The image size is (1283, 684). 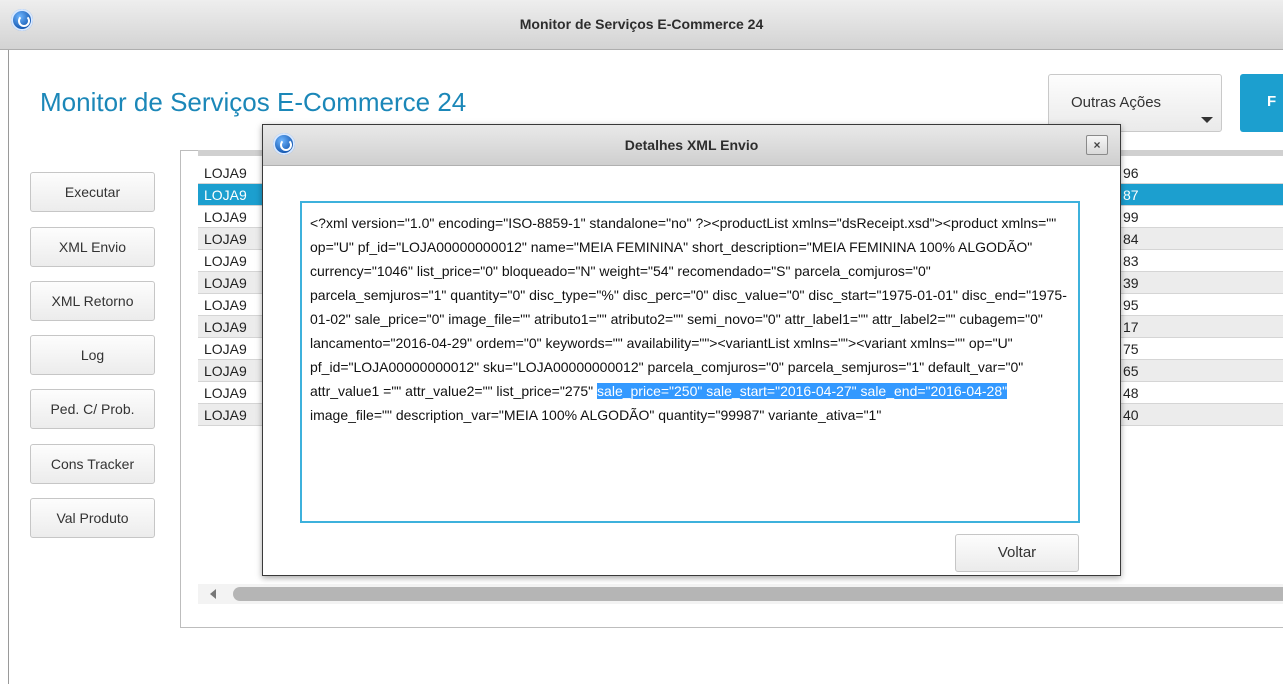 I want to click on dialog-title: Detalhes XML Envio, so click(x=691, y=145).